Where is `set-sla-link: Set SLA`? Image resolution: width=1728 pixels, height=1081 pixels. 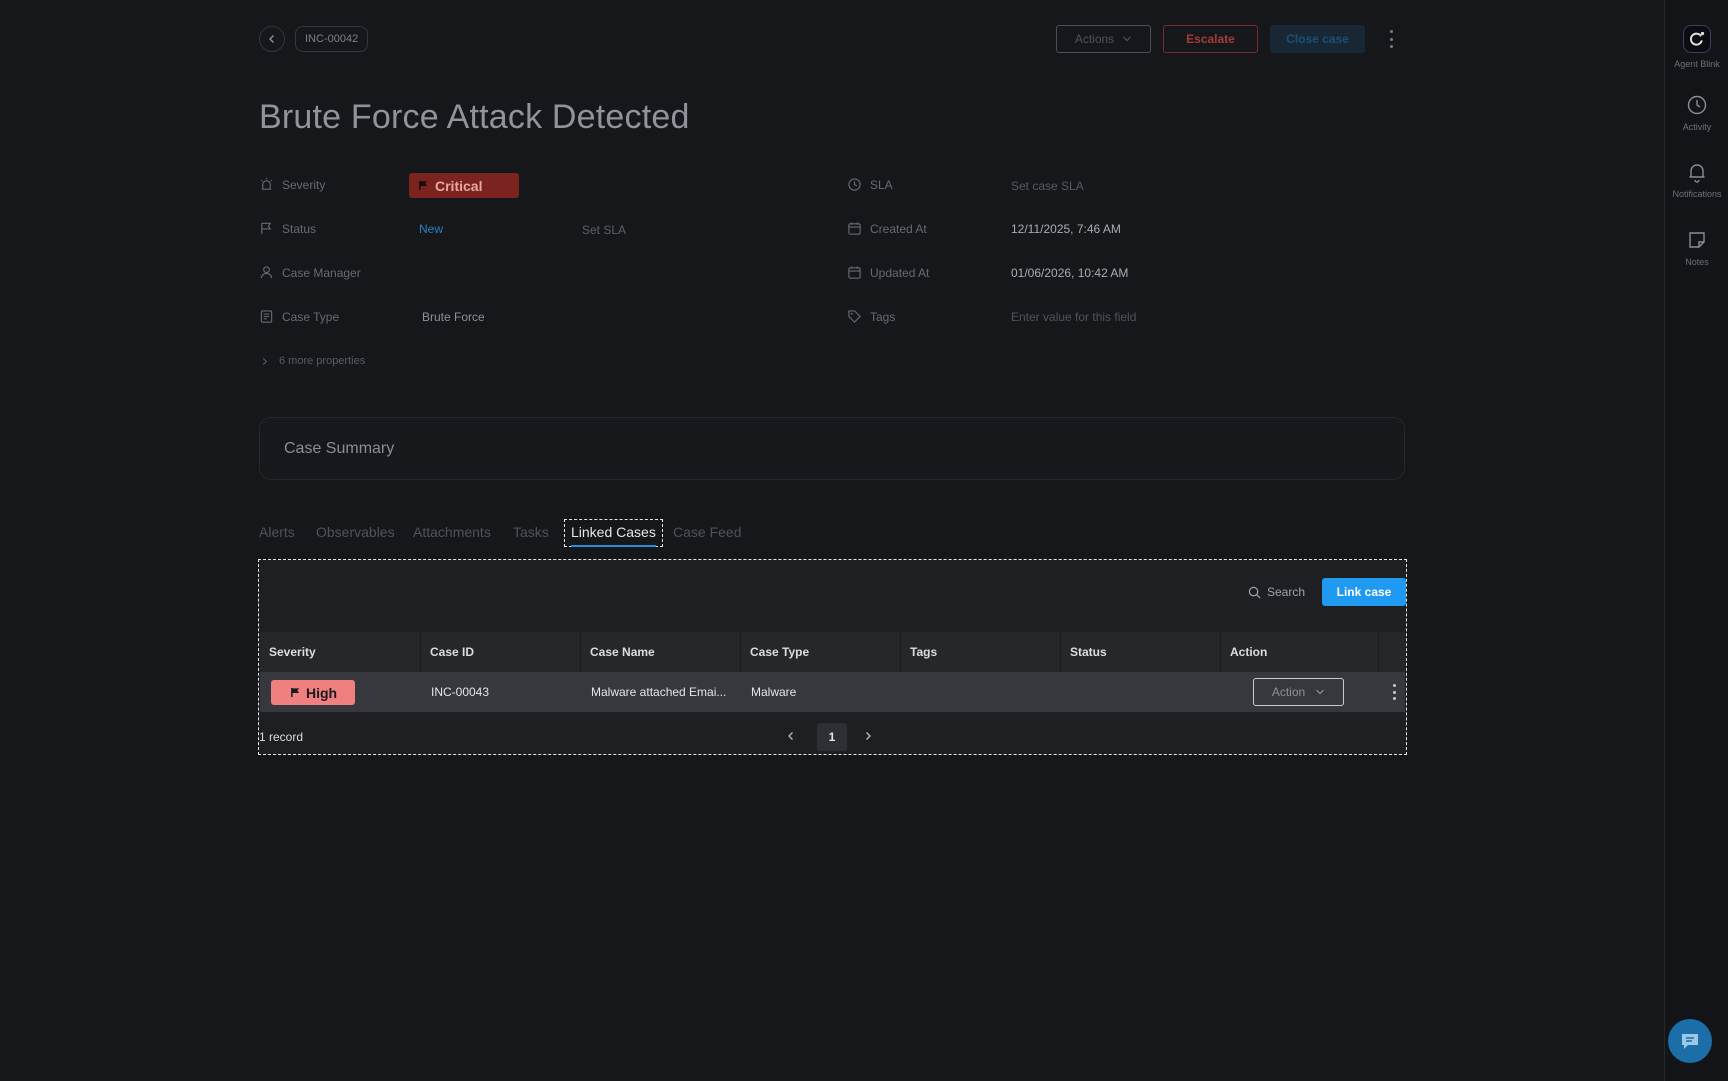 set-sla-link: Set SLA is located at coordinates (604, 230).